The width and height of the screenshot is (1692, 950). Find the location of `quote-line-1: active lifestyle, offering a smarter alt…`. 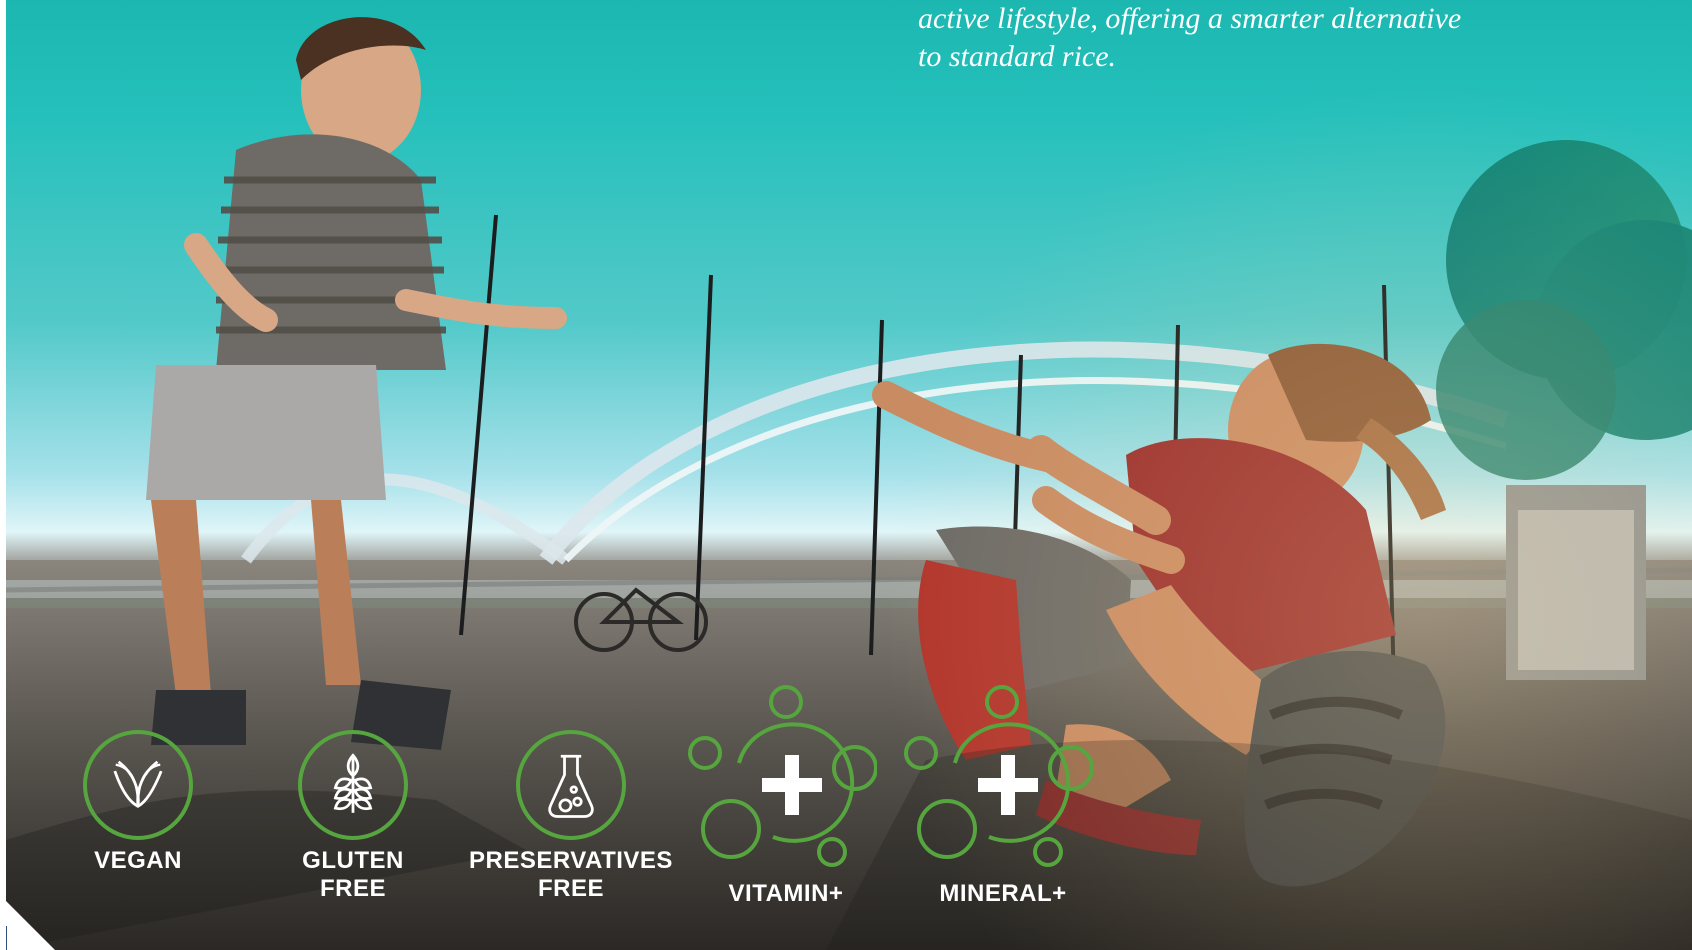

quote-line-1: active lifestyle, offering a smarter alt… is located at coordinates (1190, 18).